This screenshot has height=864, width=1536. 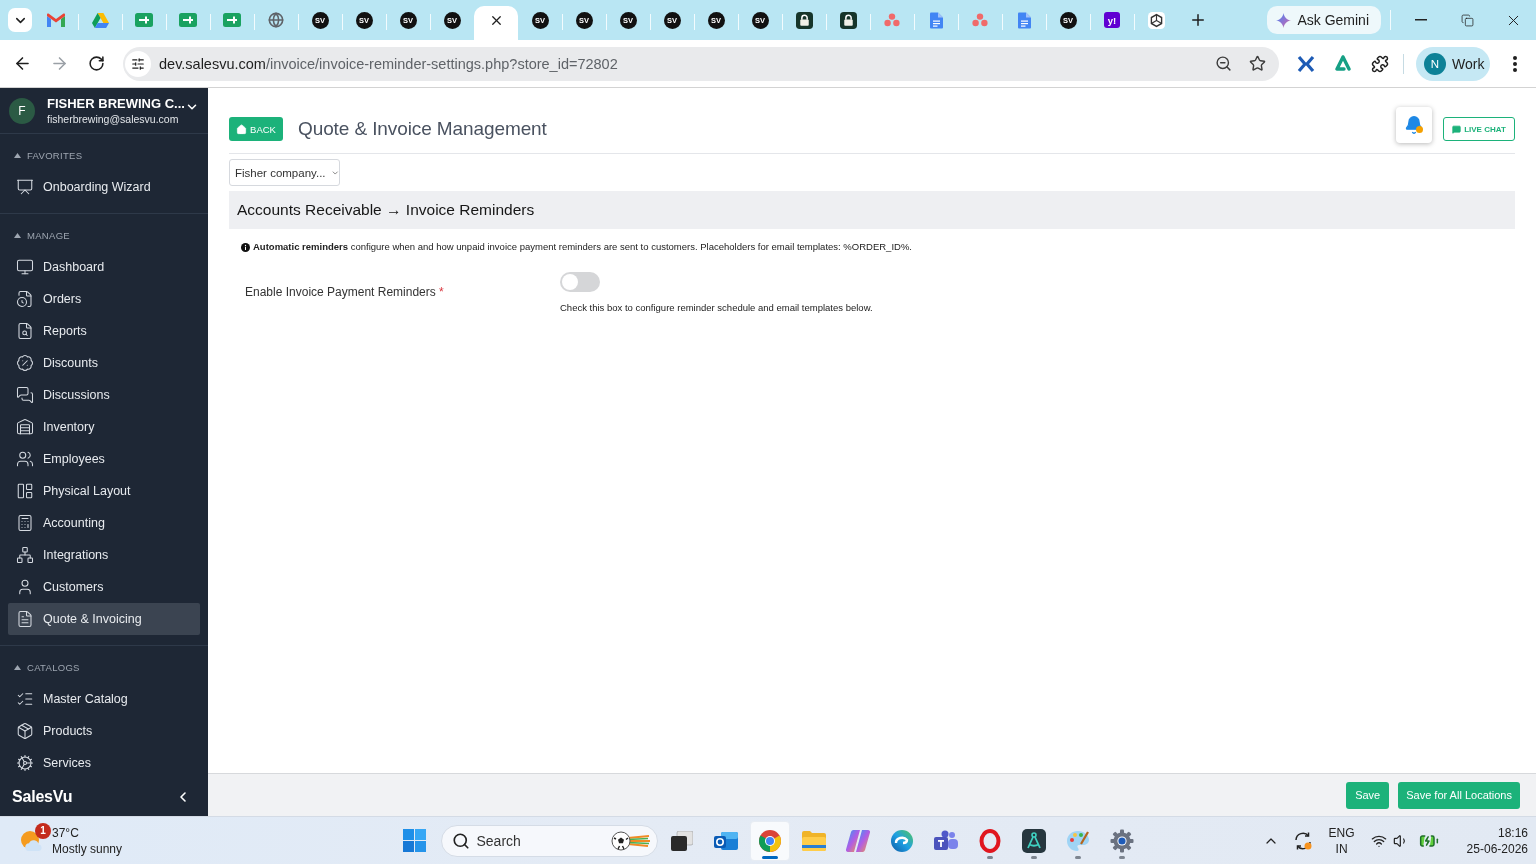 I want to click on brand-logo: SalesVu, so click(x=42, y=797).